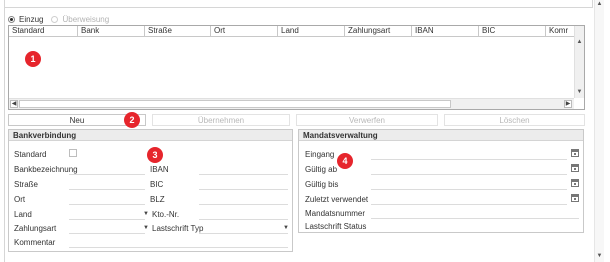 This screenshot has width=610, height=262. Describe the element at coordinates (107, 189) in the screenshot. I see `strasse-field` at that location.